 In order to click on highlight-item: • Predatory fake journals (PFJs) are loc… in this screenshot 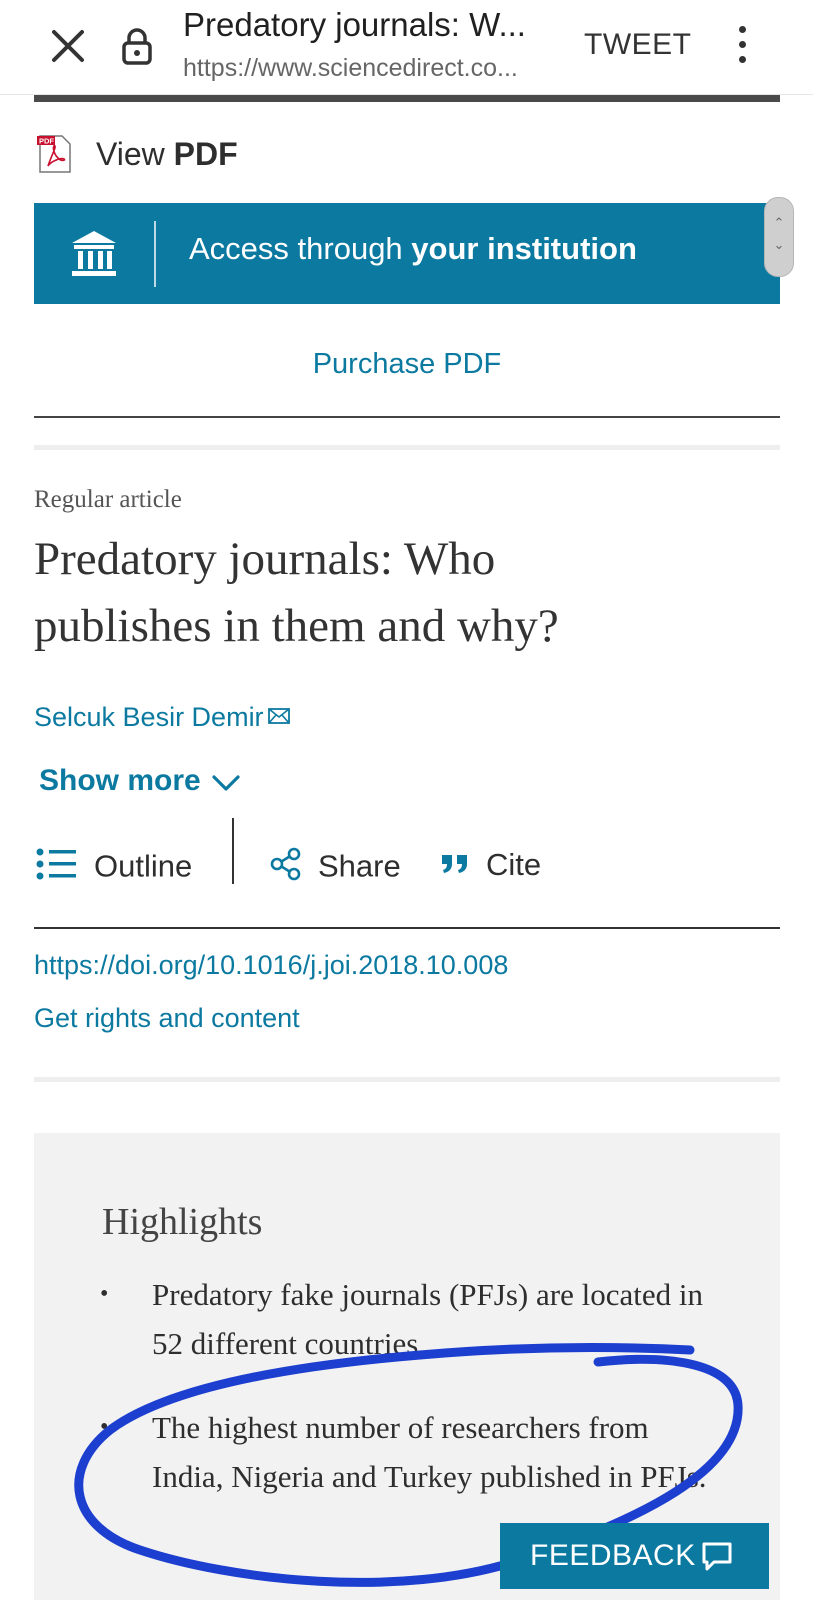, I will do `click(401, 1320)`.